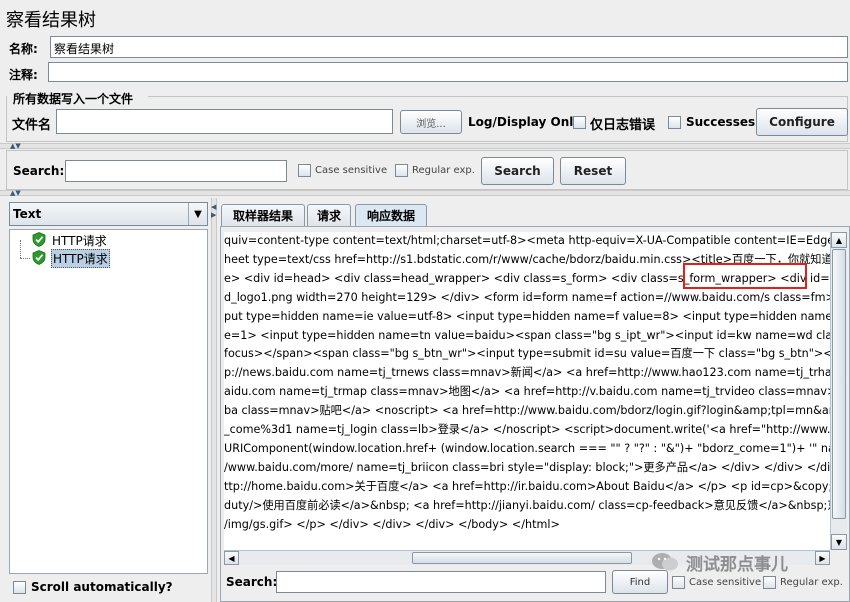  I want to click on case-sensitive-checkbox, so click(304, 170).